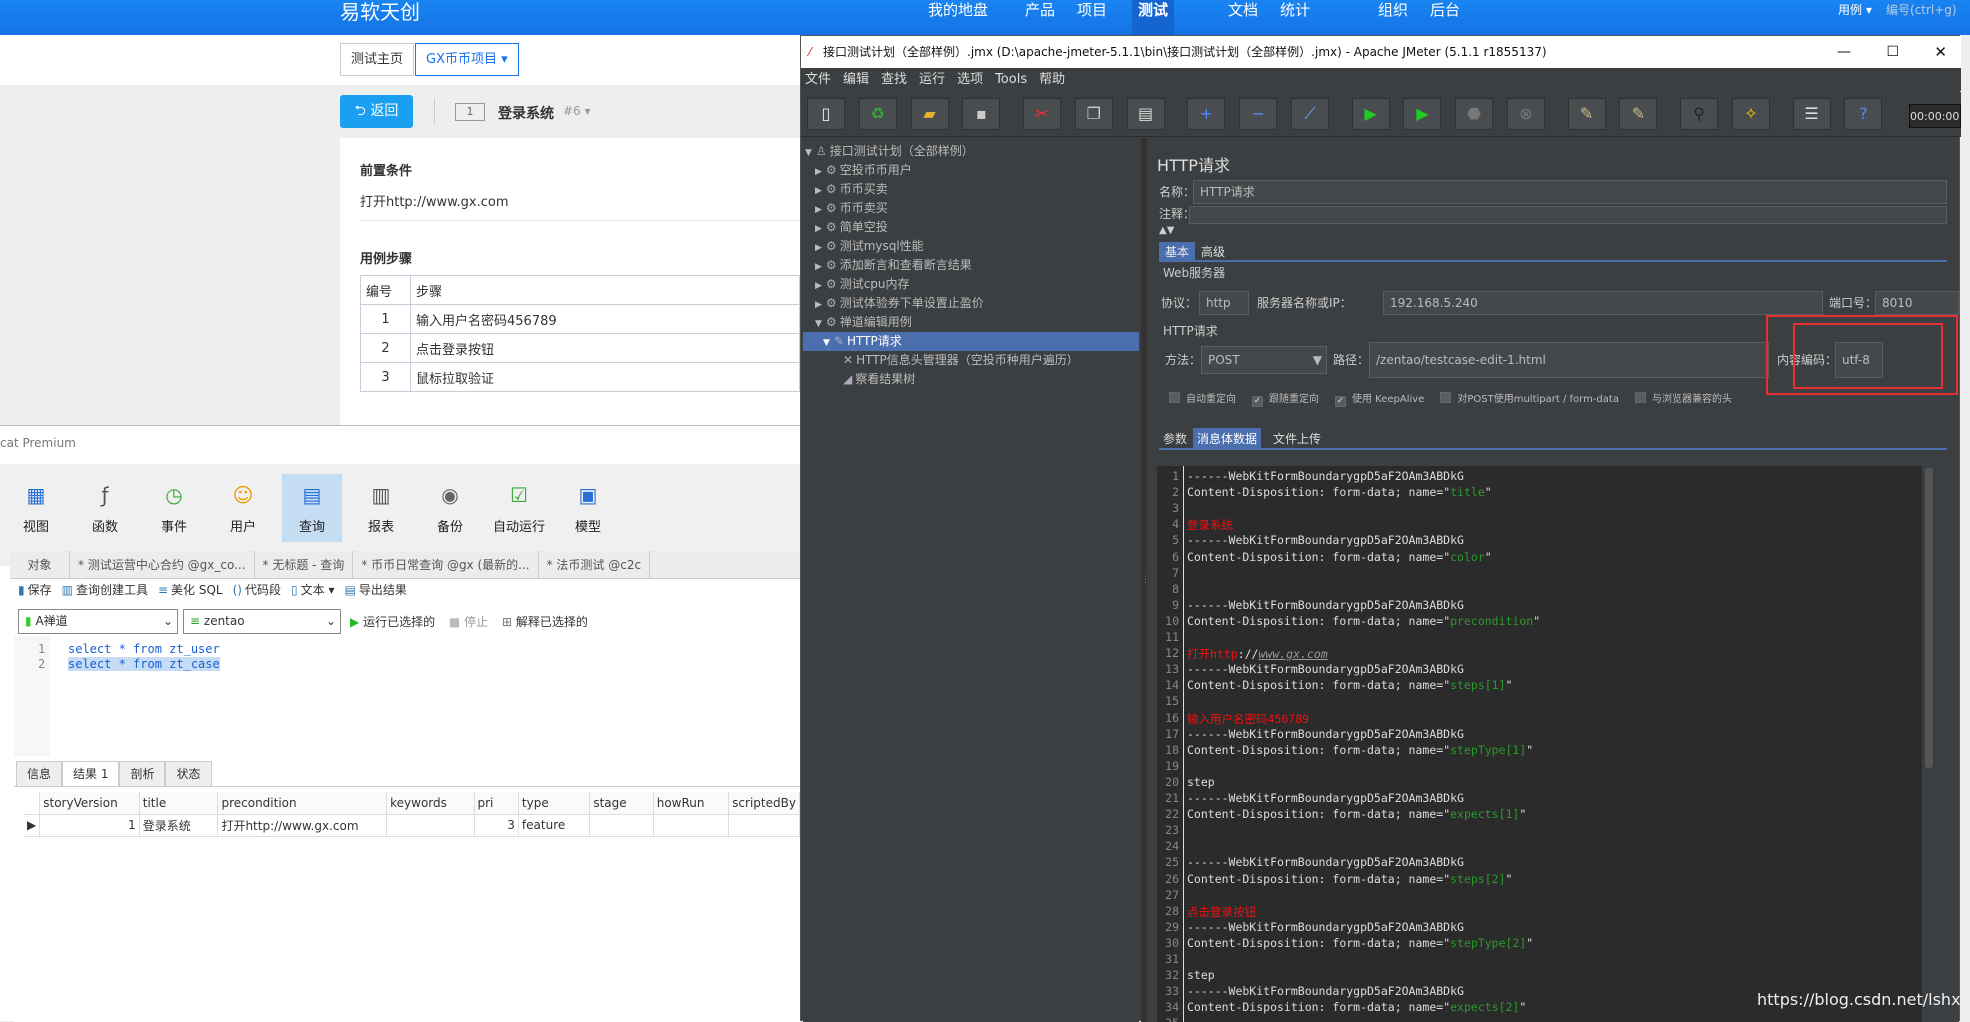 This screenshot has height=1022, width=1970. I want to click on open-button: ▰, so click(929, 114).